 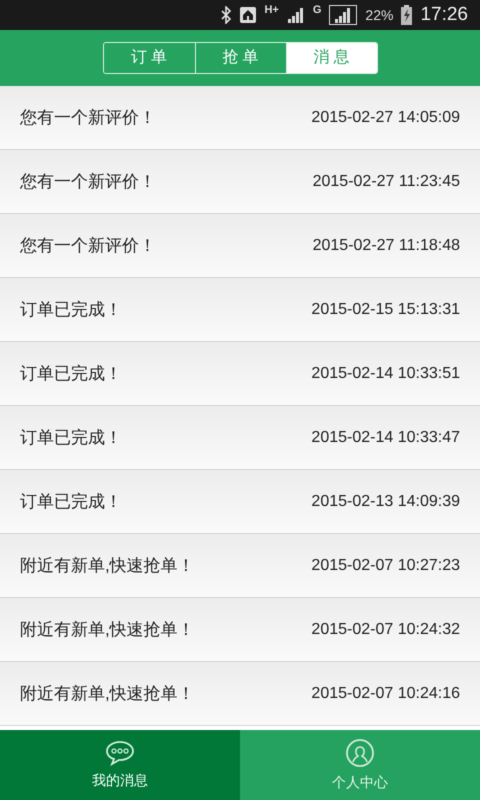 What do you see at coordinates (385, 502) in the screenshot?
I see `message-time: 2015-02-13 14:09:39` at bounding box center [385, 502].